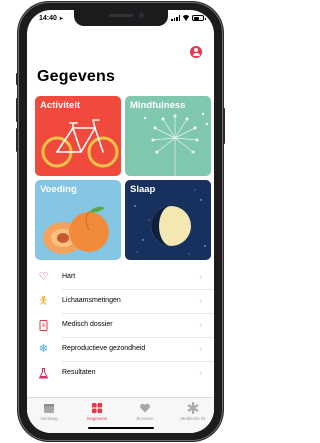 The height and width of the screenshot is (443, 320). What do you see at coordinates (43, 373) in the screenshot?
I see `flask-icon` at bounding box center [43, 373].